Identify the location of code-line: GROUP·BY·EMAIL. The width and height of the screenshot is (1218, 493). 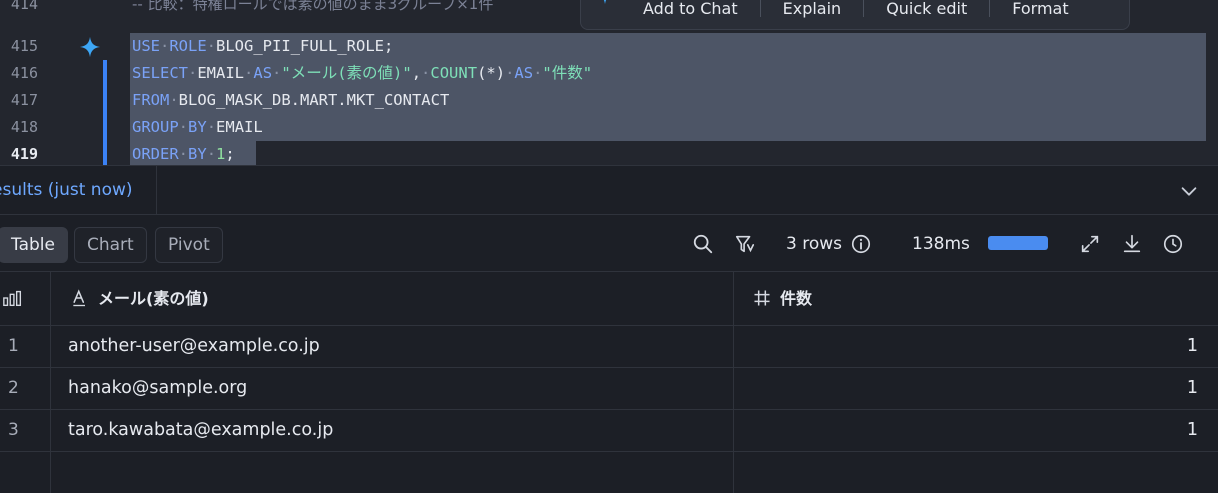
(197, 127).